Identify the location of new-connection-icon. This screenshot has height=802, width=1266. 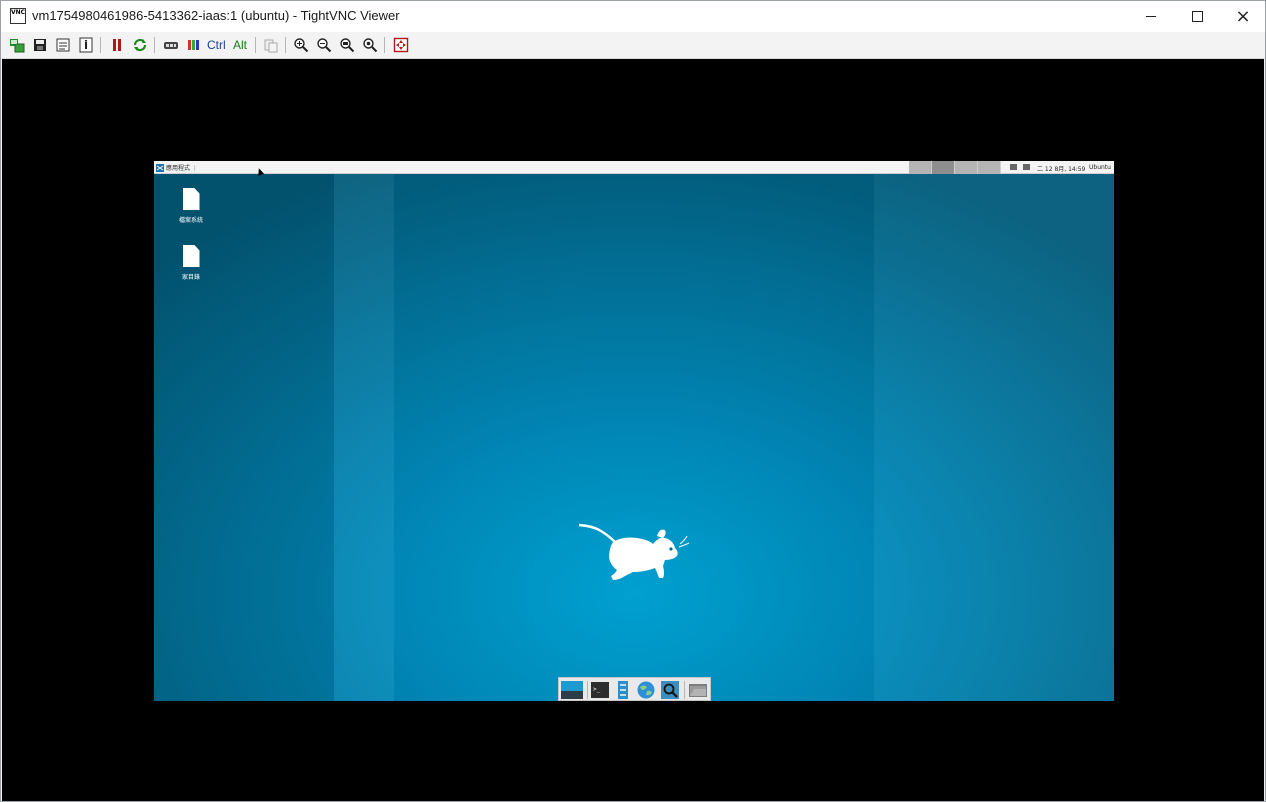
(17, 46).